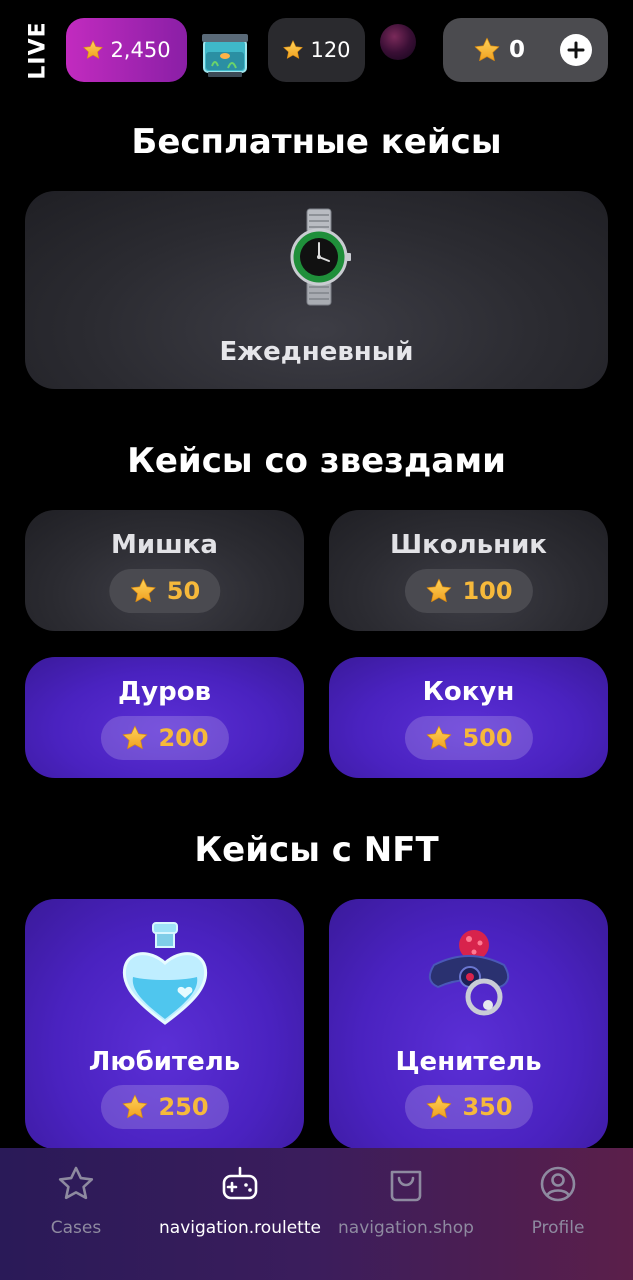 This screenshot has height=1280, width=633. What do you see at coordinates (468, 692) in the screenshot?
I see `case-name: Кокун` at bounding box center [468, 692].